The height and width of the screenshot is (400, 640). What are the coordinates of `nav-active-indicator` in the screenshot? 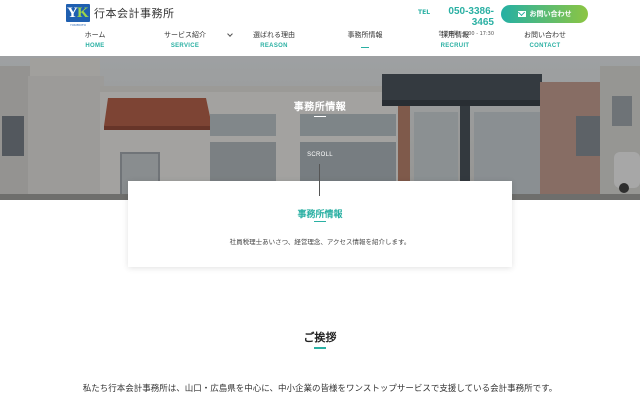 It's located at (365, 47).